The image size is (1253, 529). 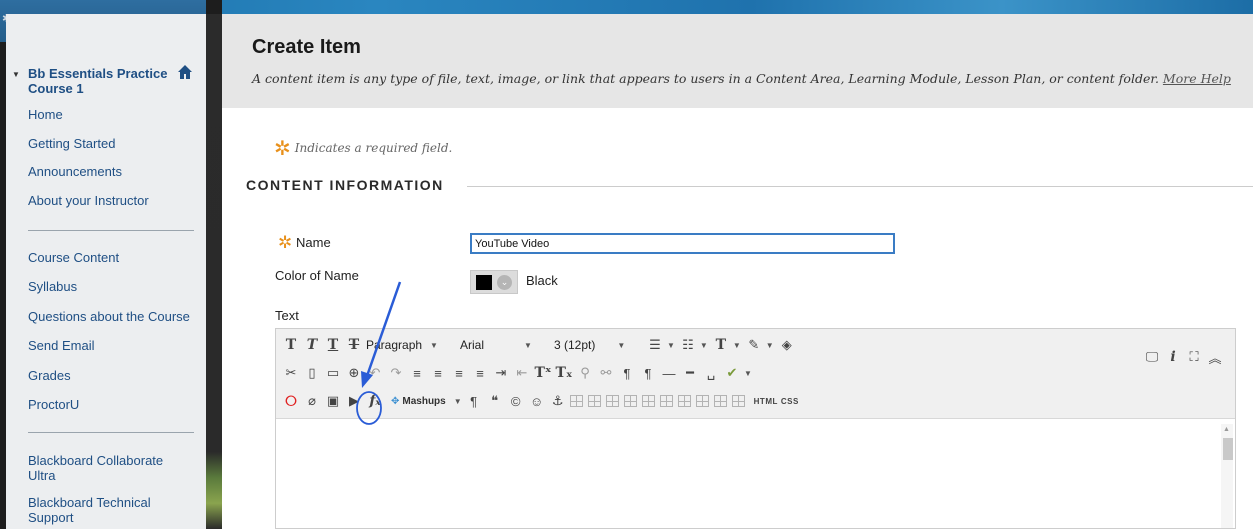 I want to click on rtl-icon: ¶, so click(x=648, y=373).